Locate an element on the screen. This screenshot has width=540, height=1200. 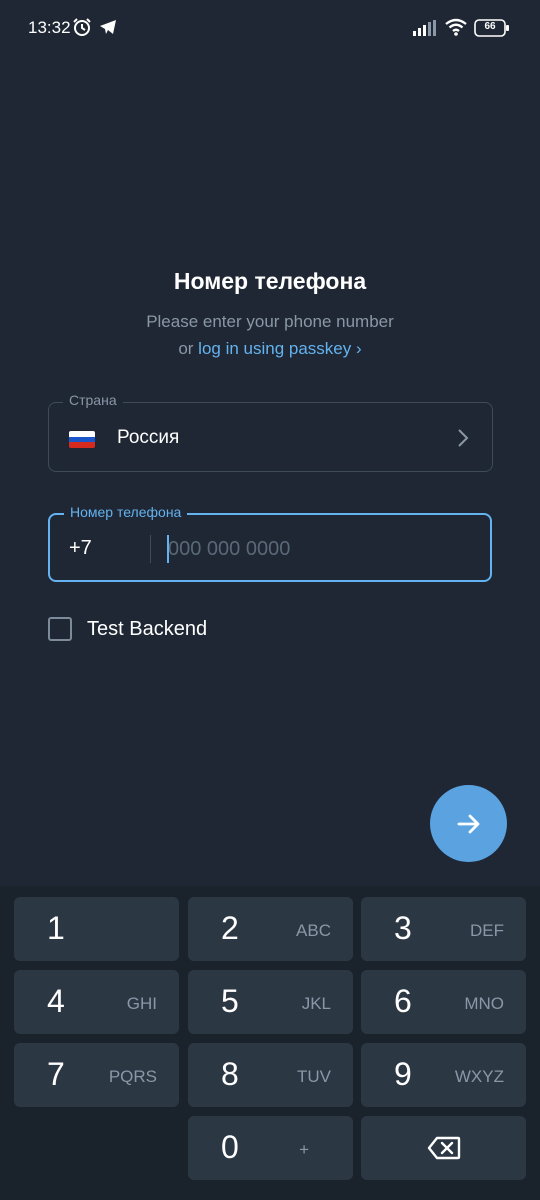
key-4: 4 GHI is located at coordinates (96, 1002).